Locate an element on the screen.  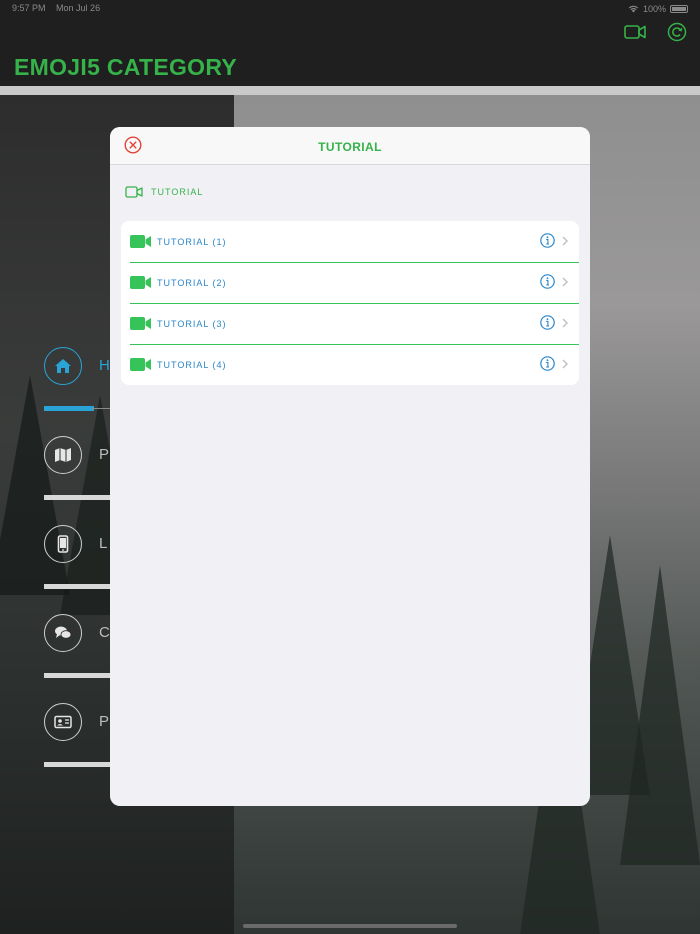
modal-header: TUTORIAL is located at coordinates (350, 146).